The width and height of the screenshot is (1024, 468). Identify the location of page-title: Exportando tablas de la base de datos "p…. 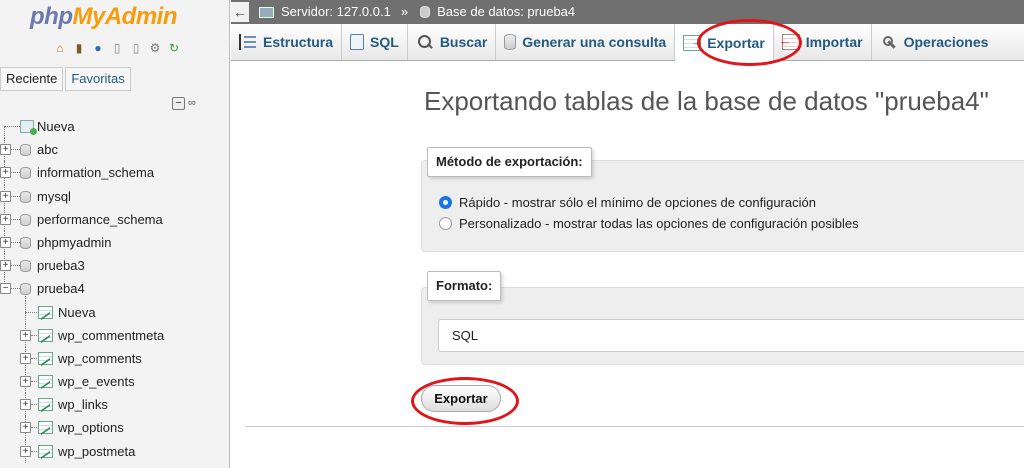
(706, 101).